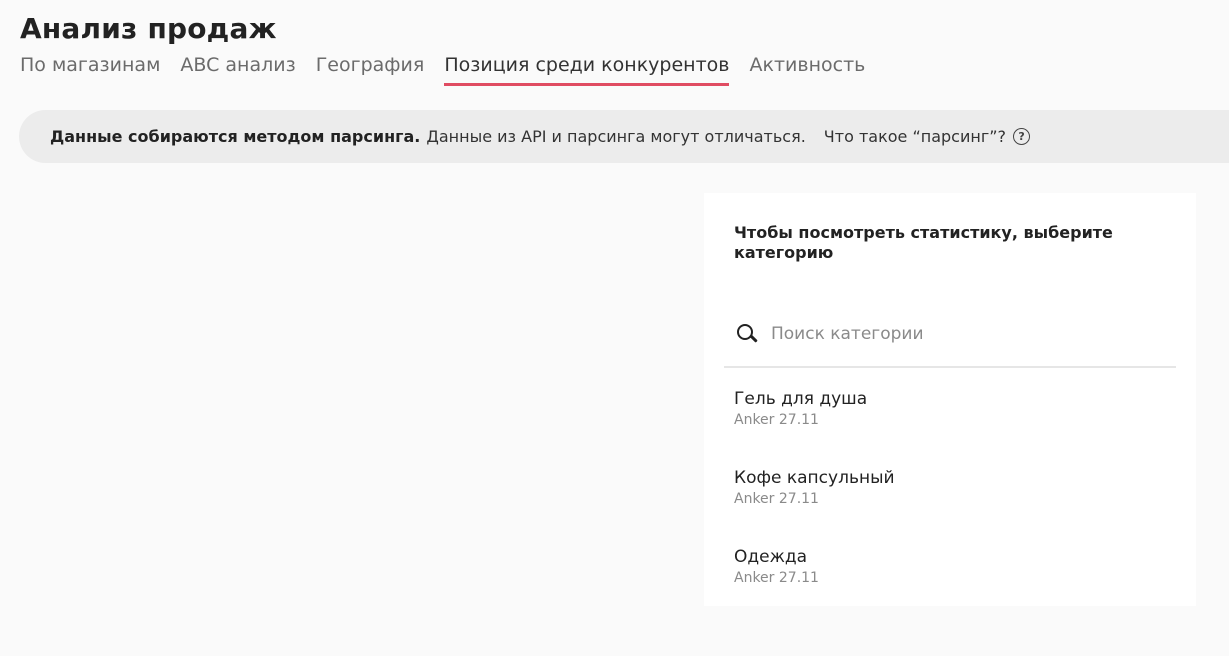 The width and height of the screenshot is (1229, 656). Describe the element at coordinates (90, 69) in the screenshot. I see `tab-by-stores: По магазинам` at that location.